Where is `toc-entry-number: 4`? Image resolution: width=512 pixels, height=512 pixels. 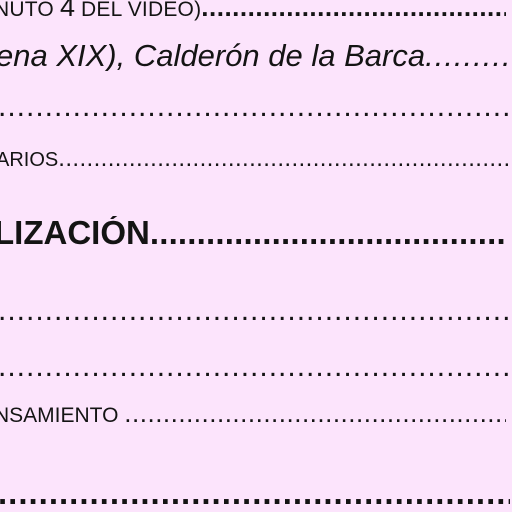
toc-entry-number: 4 is located at coordinates (67, 10).